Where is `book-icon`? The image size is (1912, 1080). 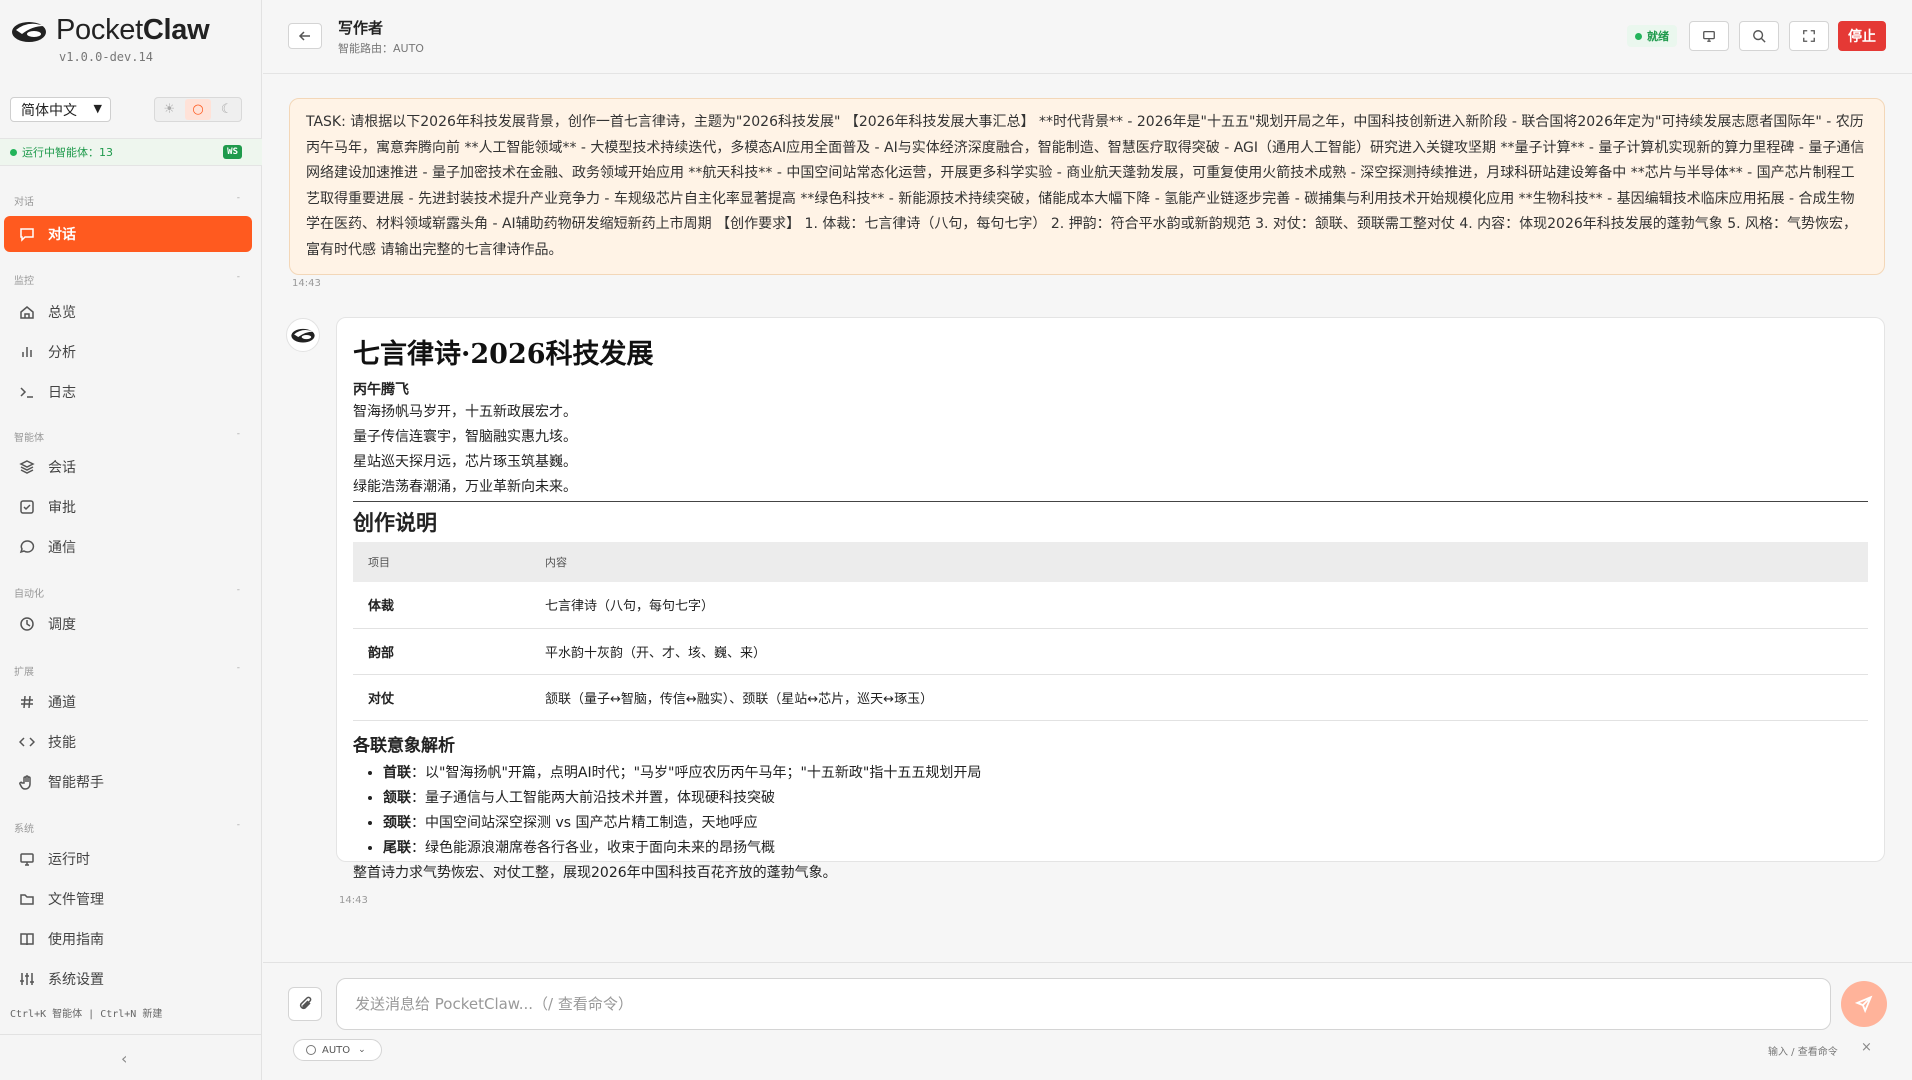
book-icon is located at coordinates (27, 939).